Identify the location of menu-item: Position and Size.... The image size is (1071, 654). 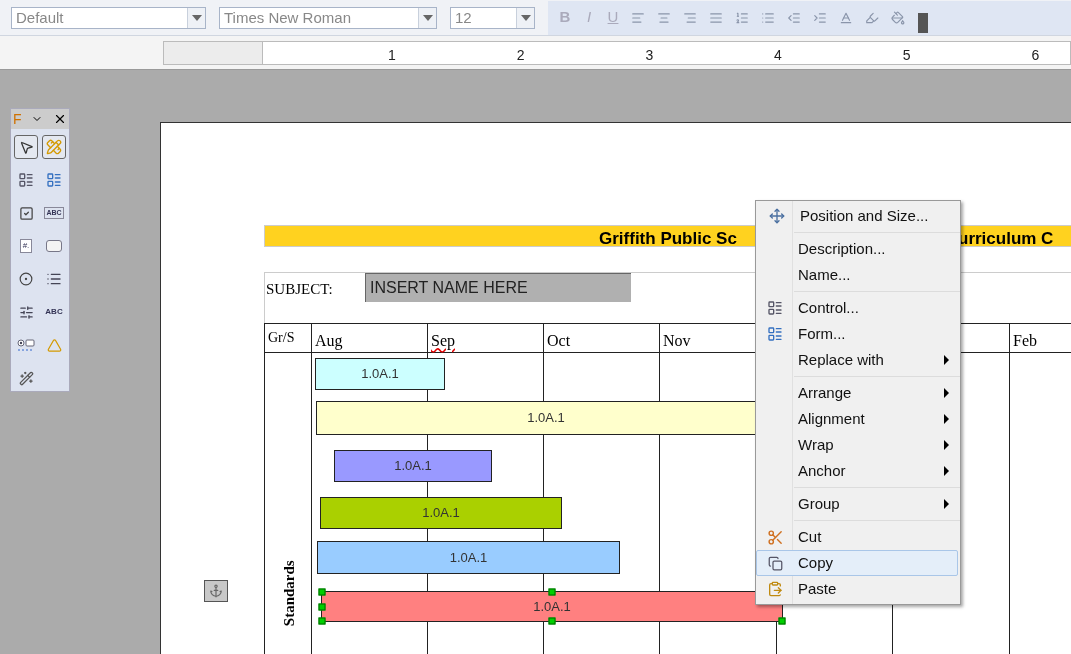
(858, 216).